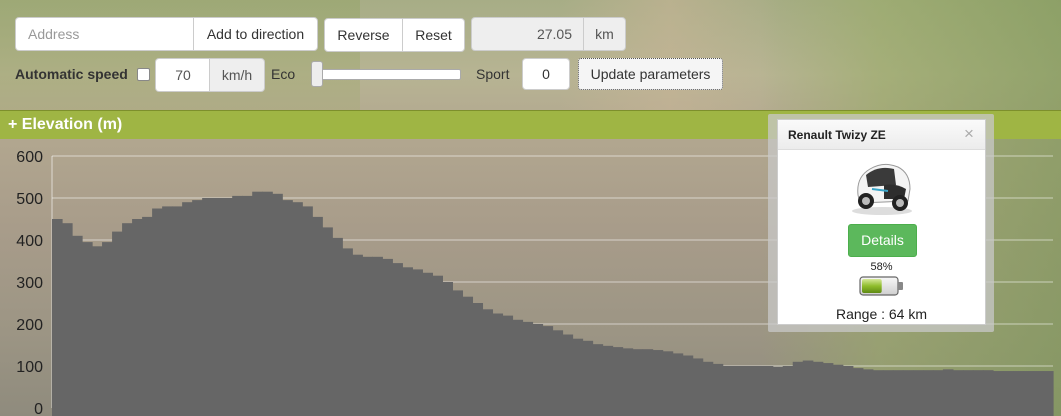 This screenshot has height=416, width=1061. What do you see at coordinates (29, 325) in the screenshot?
I see `y-tick-label: 200` at bounding box center [29, 325].